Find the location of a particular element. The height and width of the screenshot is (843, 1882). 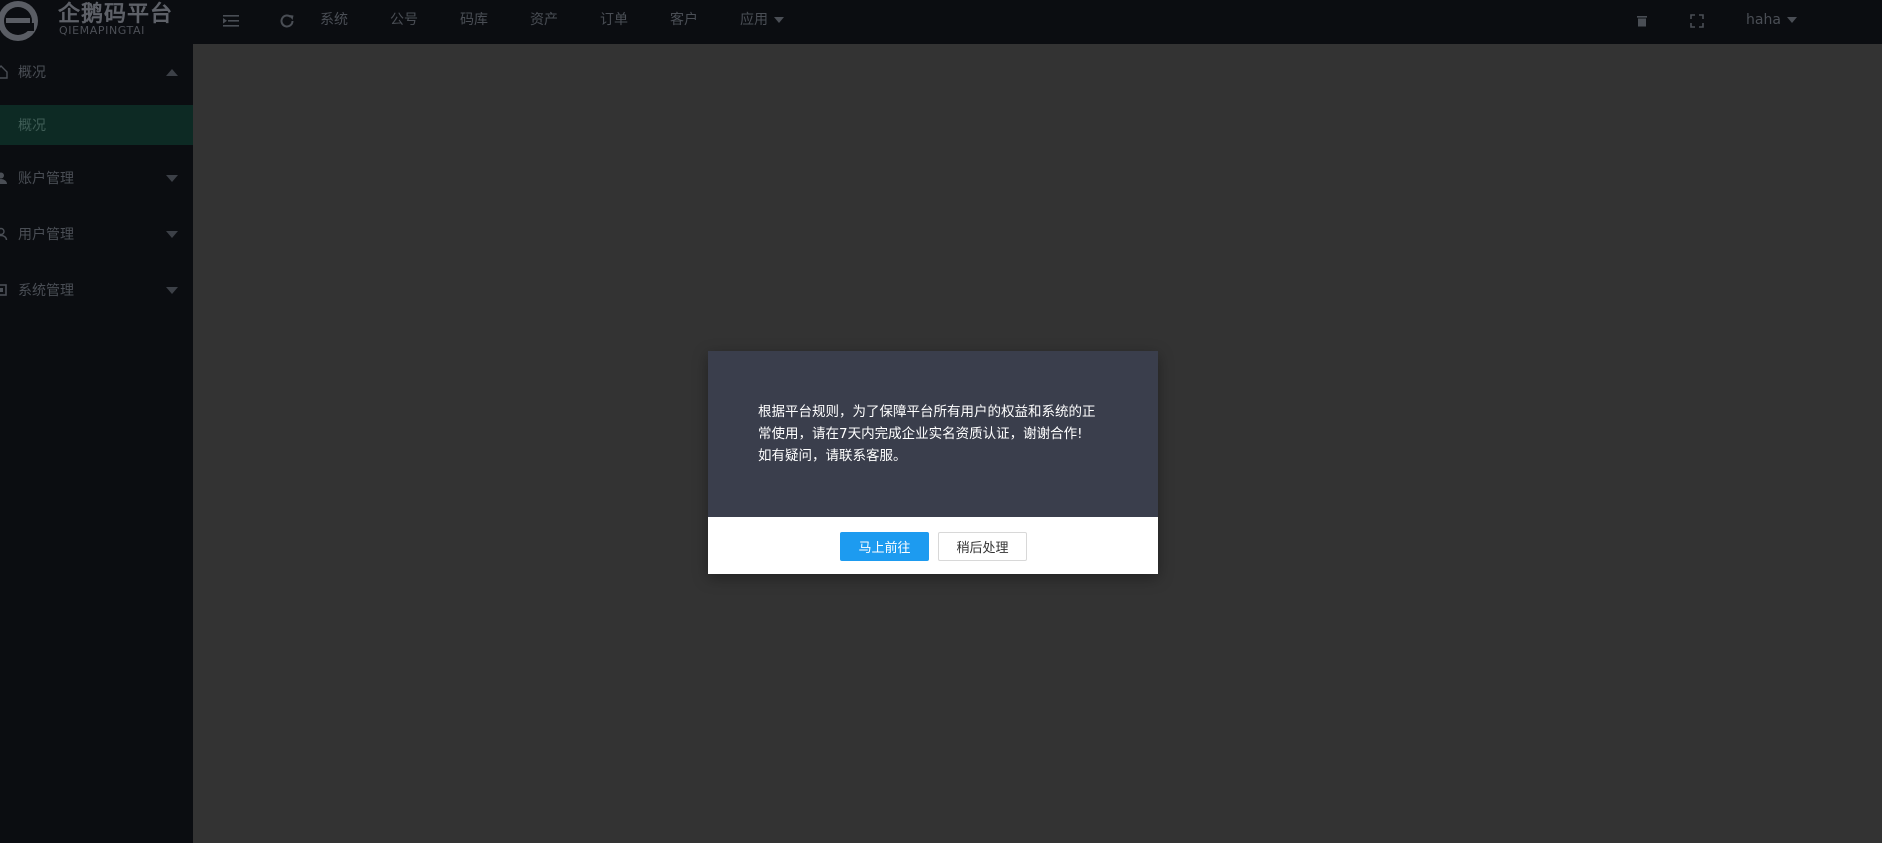

sidebar-item-system-management: 系统管理 is located at coordinates (96, 290).